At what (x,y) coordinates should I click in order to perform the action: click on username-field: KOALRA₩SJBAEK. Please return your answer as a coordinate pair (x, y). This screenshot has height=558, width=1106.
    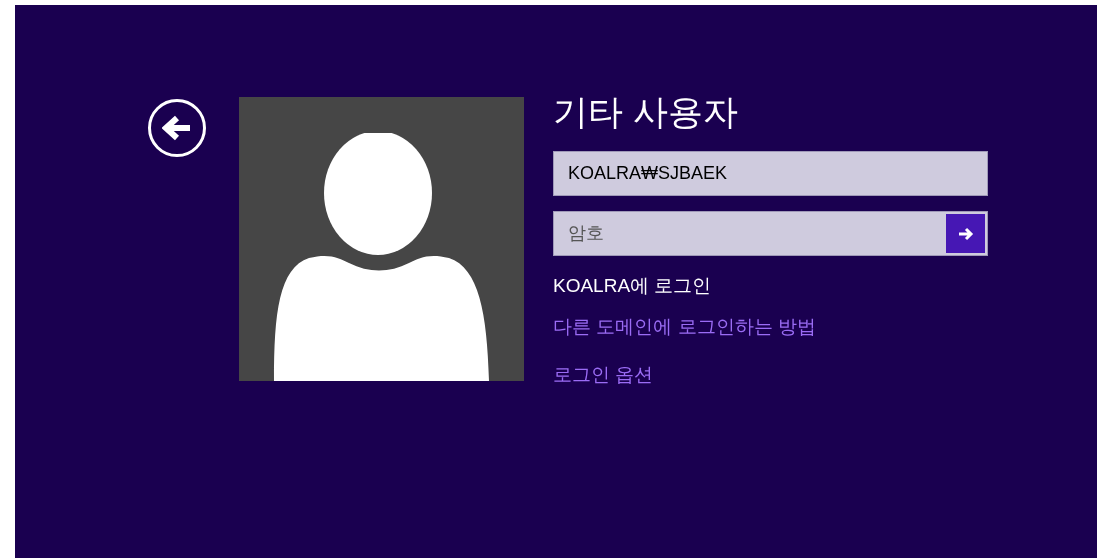
    Looking at the image, I should click on (770, 173).